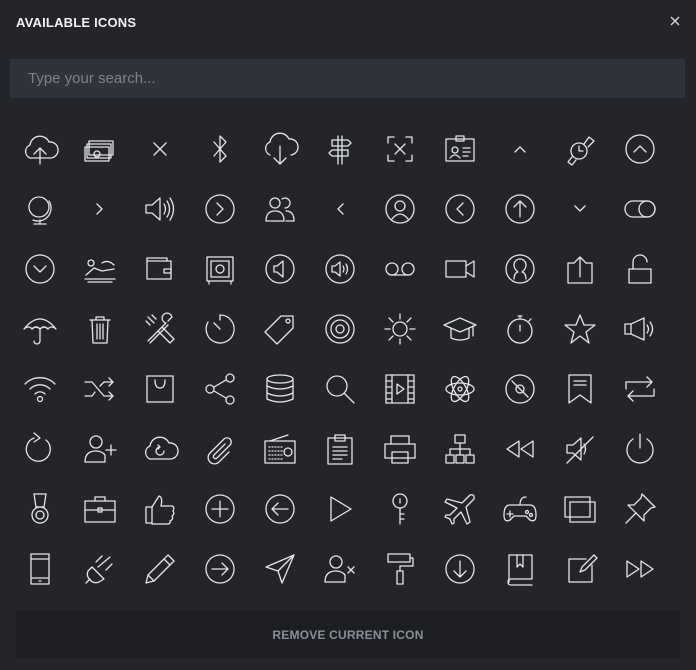 The image size is (696, 670). I want to click on arrow-left-circle-icon, so click(460, 209).